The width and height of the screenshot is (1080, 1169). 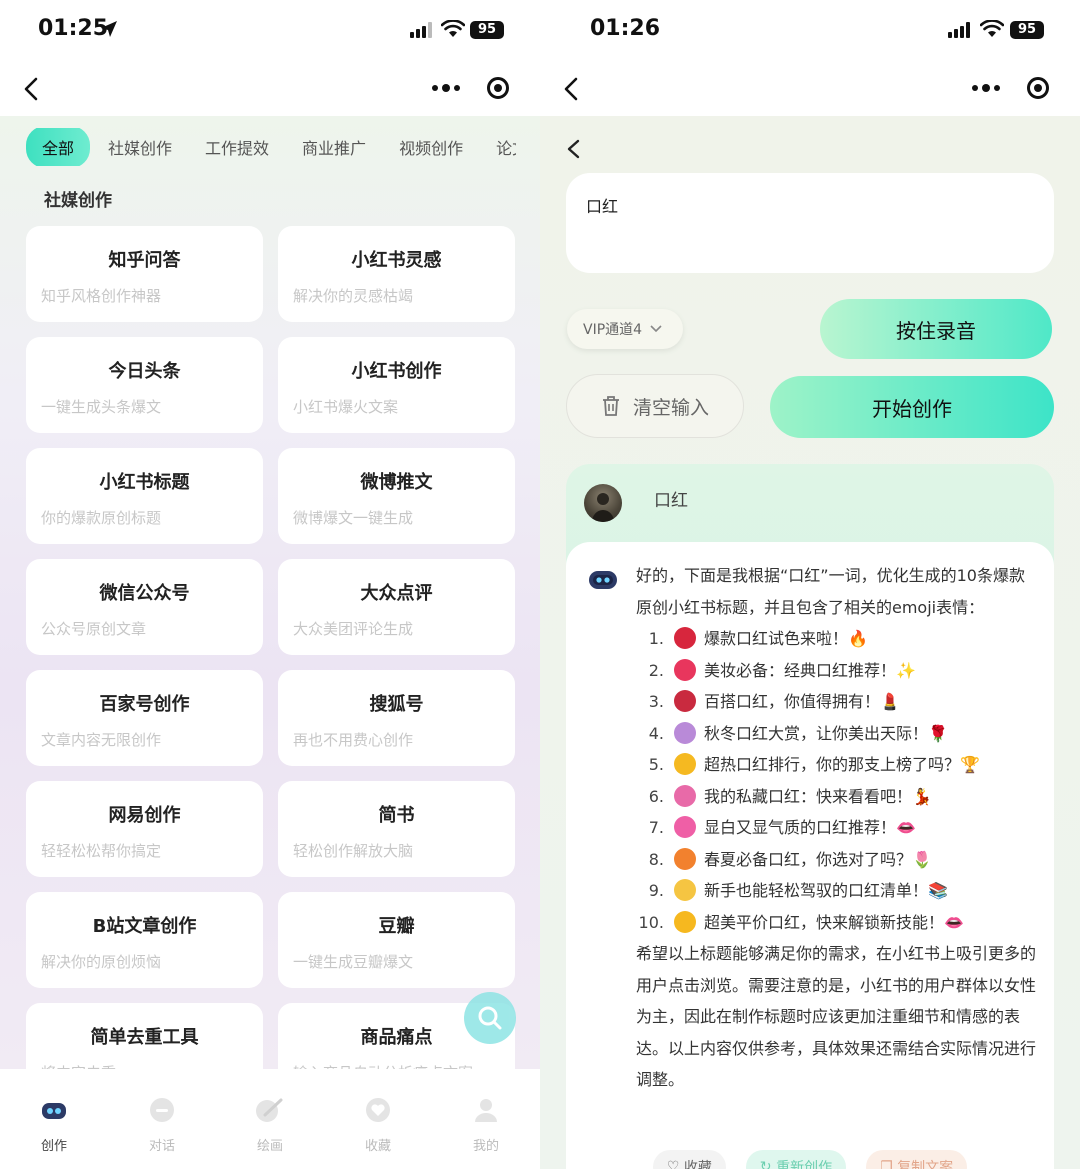 I want to click on tool-card: 小红书创作 小红书爆火文案, so click(x=396, y=385).